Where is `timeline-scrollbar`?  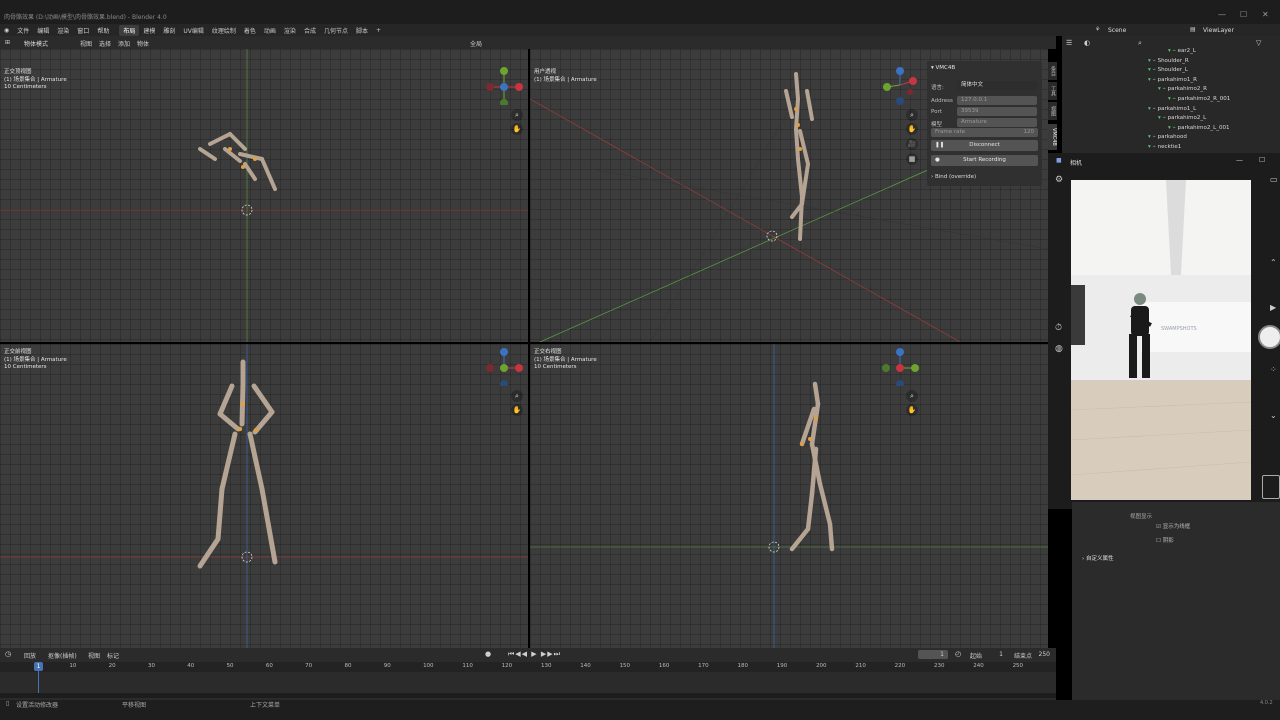
timeline-scrollbar is located at coordinates (528, 695).